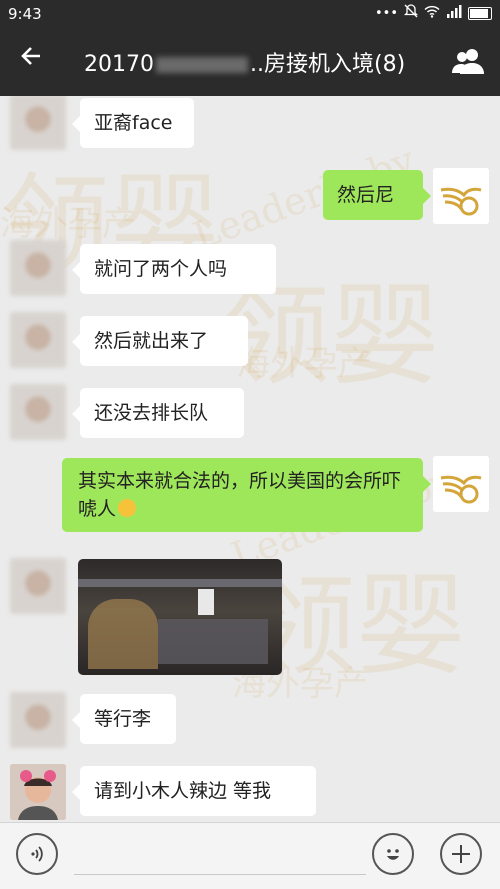 This screenshot has height=889, width=500. Describe the element at coordinates (32, 61) in the screenshot. I see `back-arrow-icon` at that location.